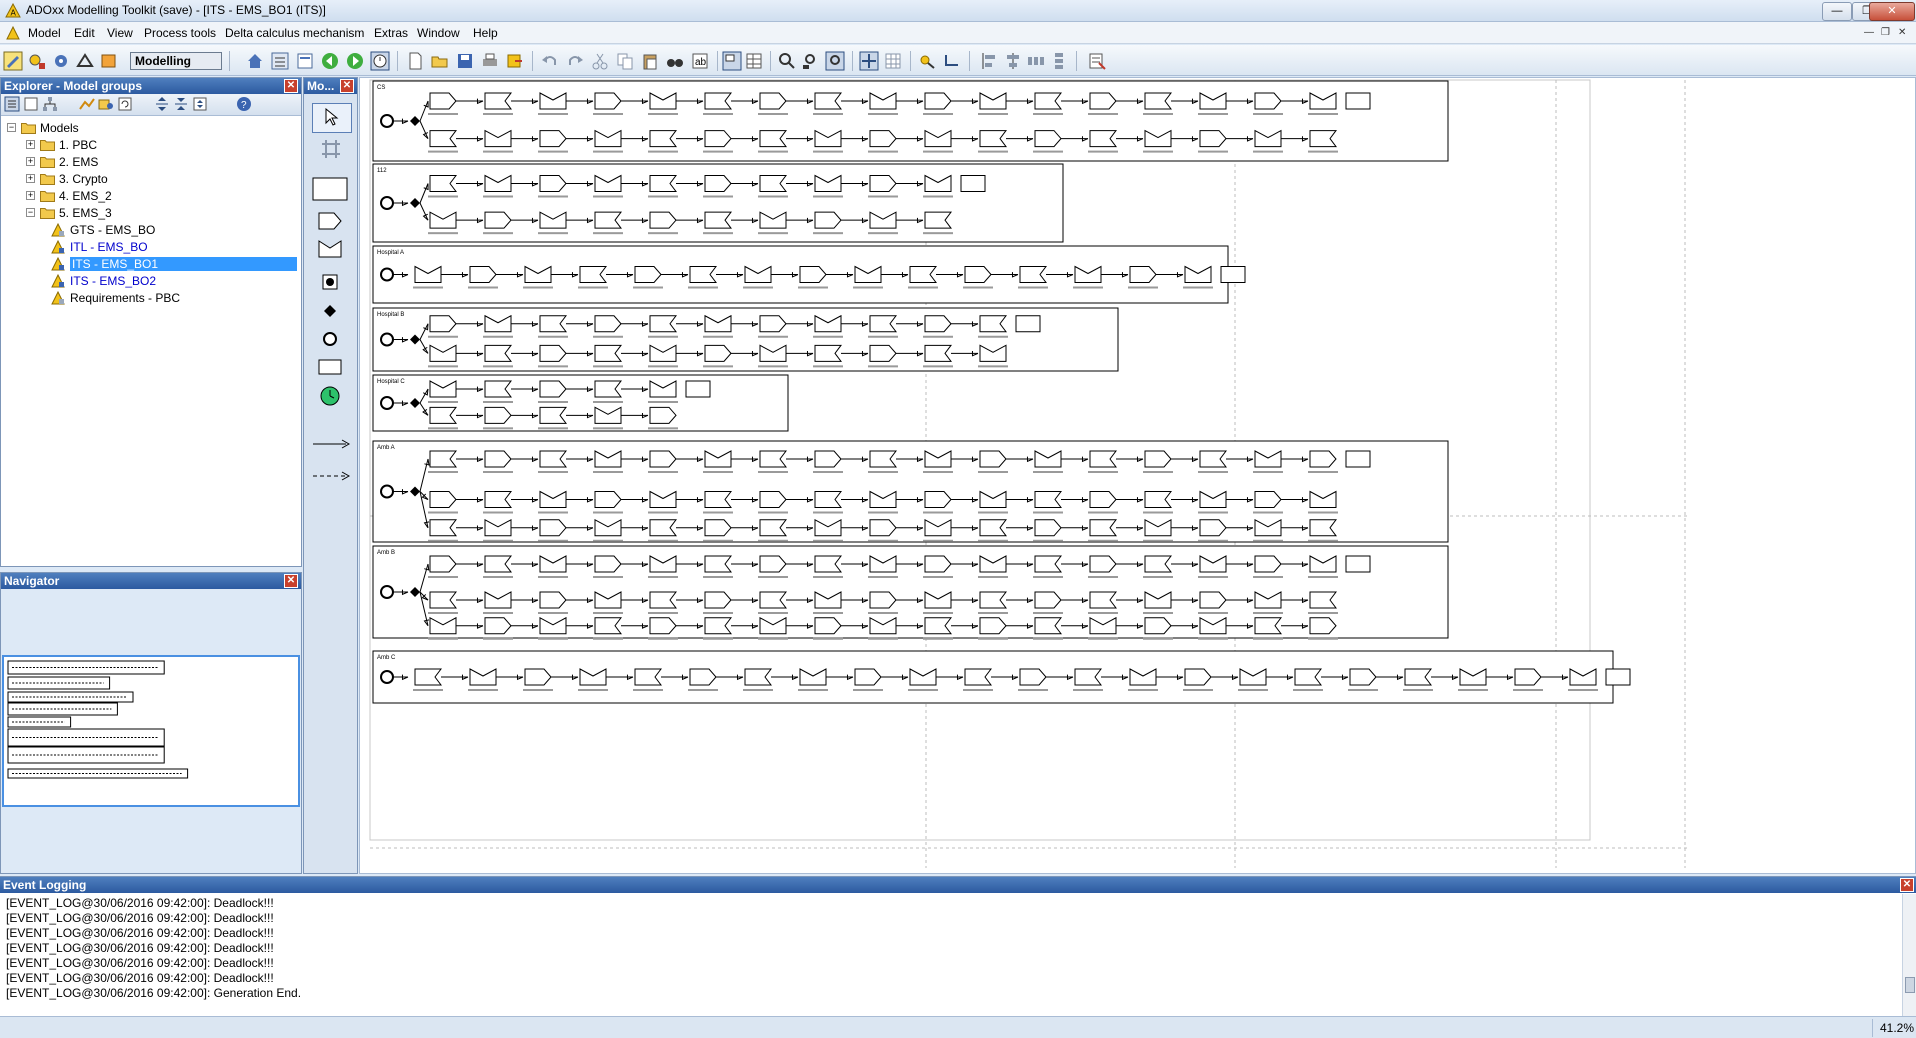 The image size is (1916, 1038). I want to click on tree-folder-item: +2. EMS, so click(150, 162).